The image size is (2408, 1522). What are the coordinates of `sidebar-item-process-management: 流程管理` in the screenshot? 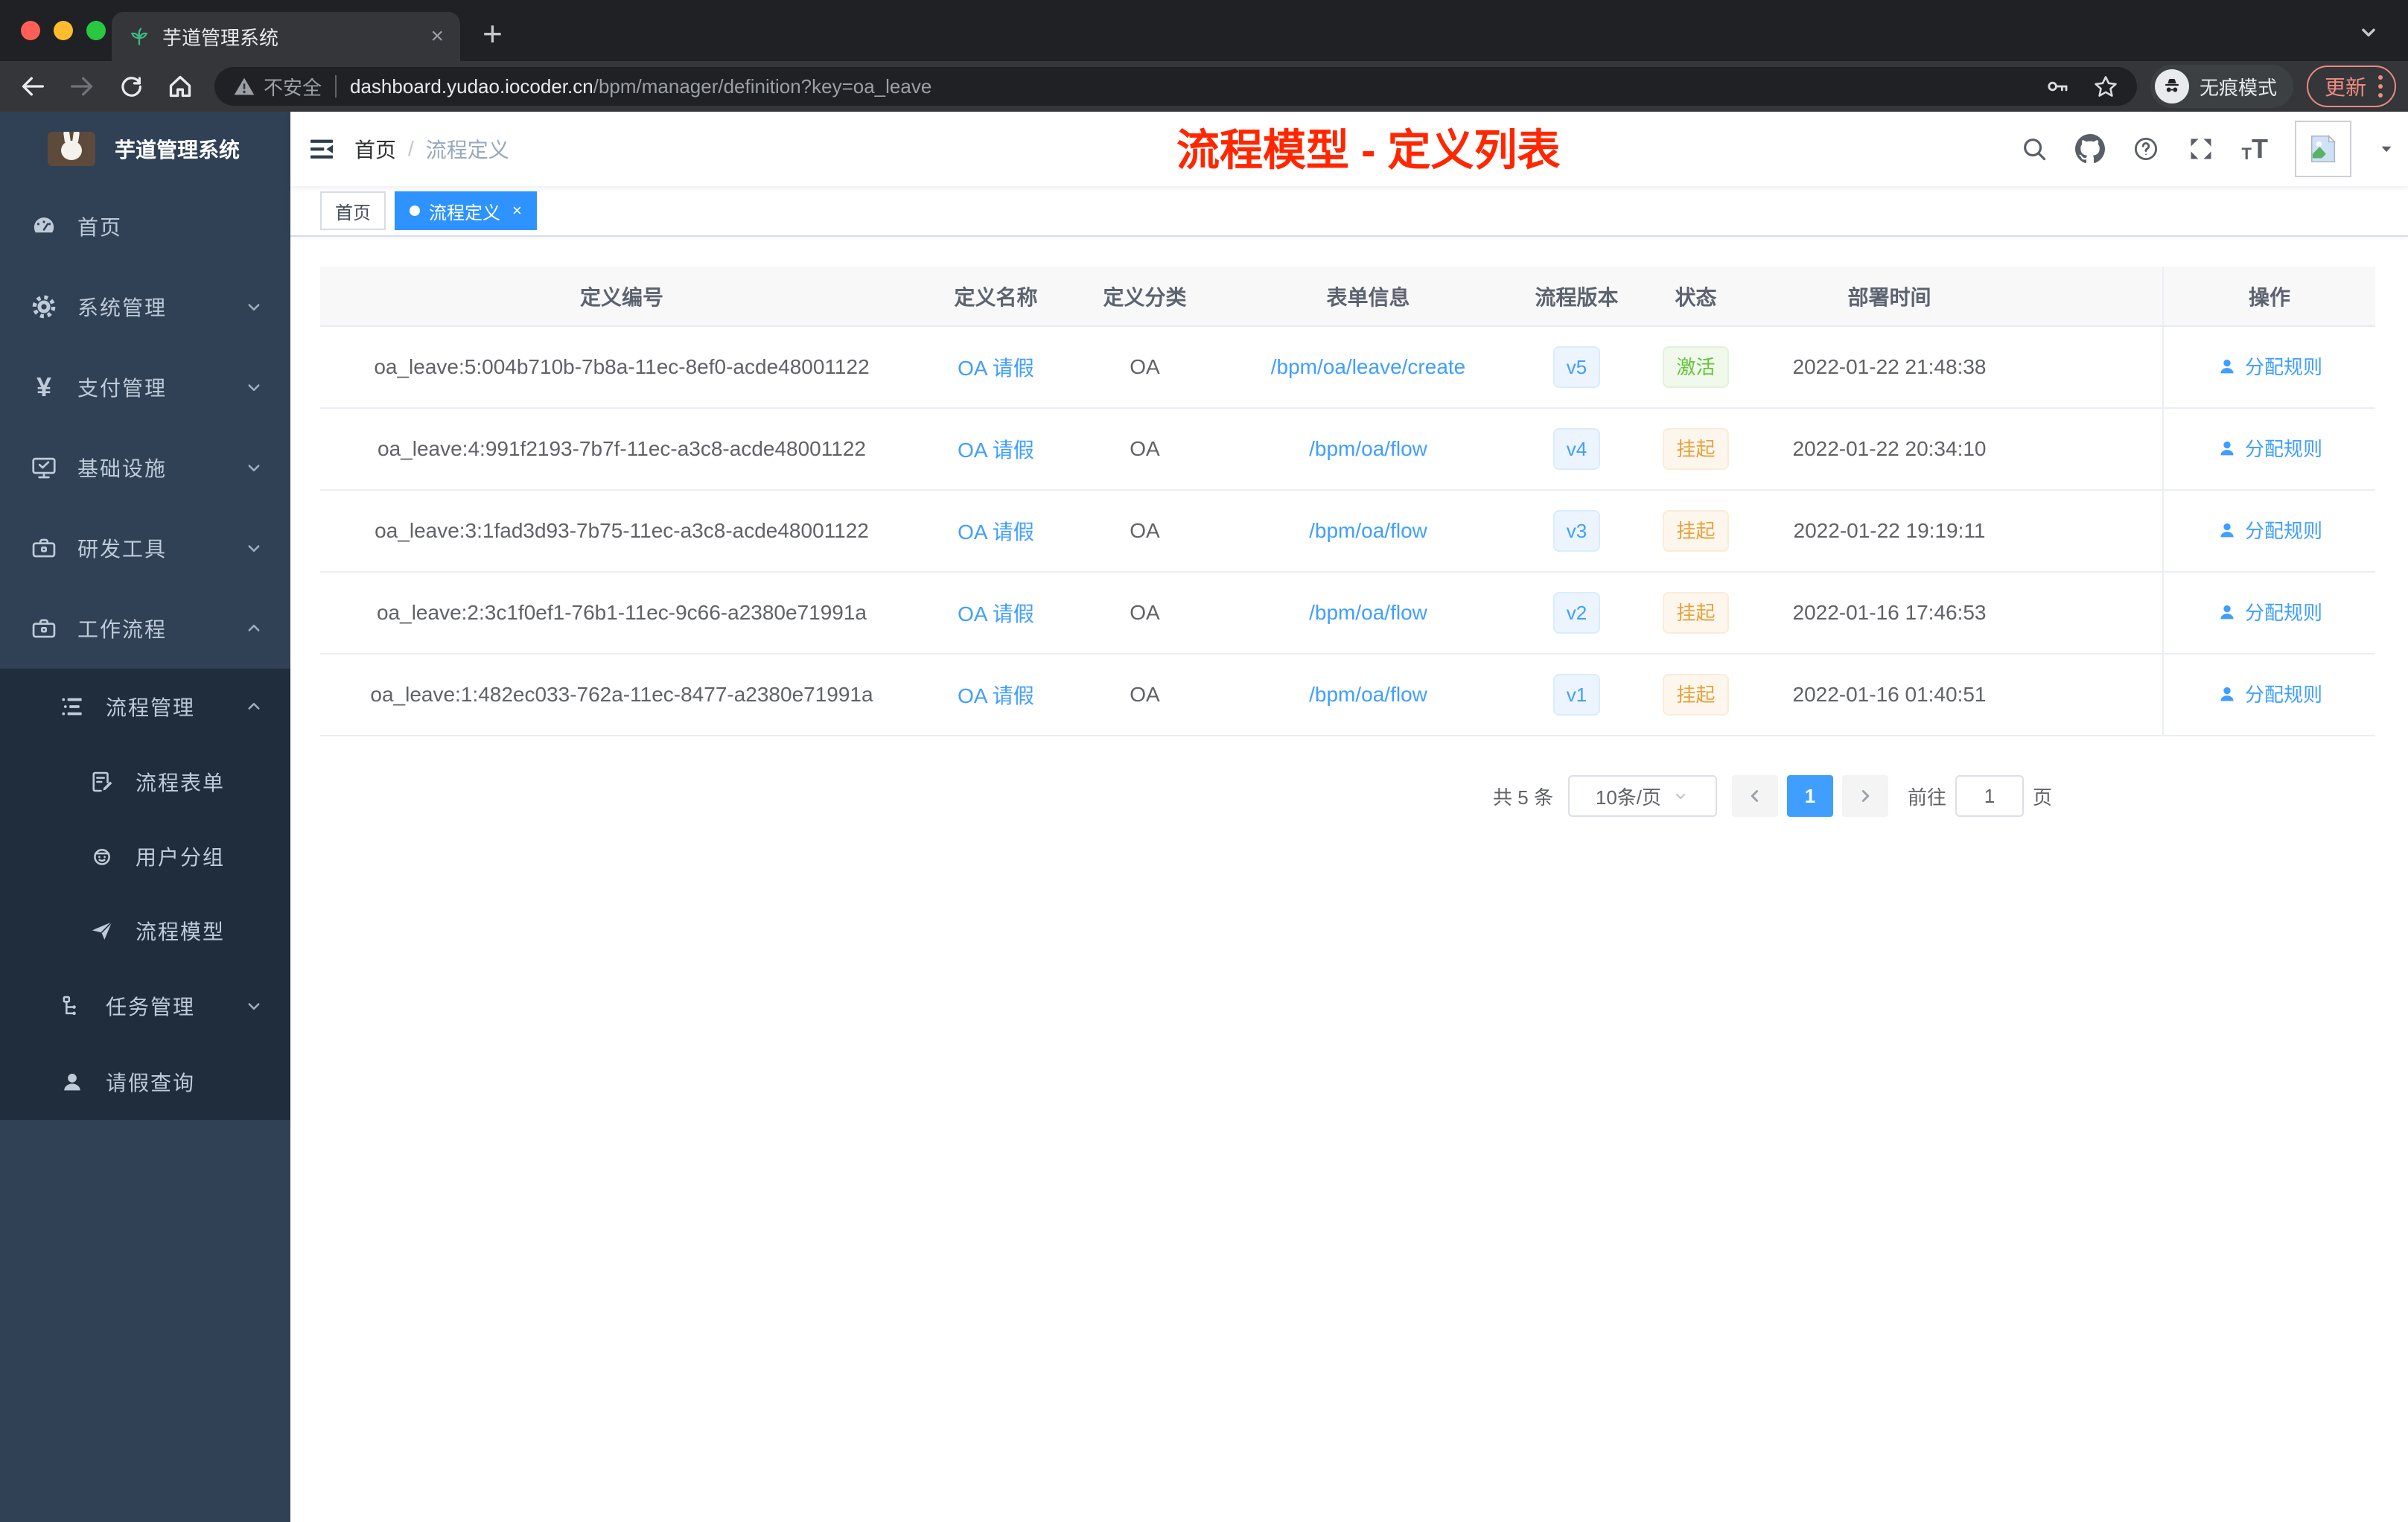 It's located at (145, 707).